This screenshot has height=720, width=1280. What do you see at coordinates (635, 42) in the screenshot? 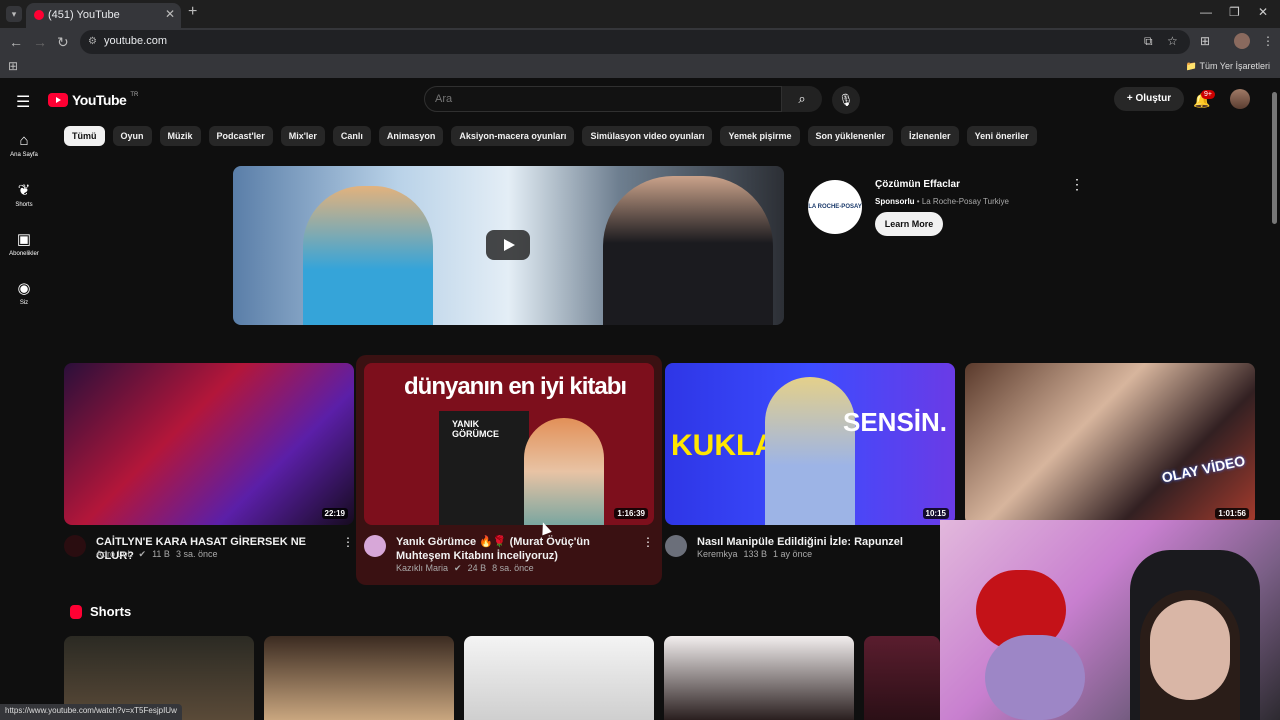
I see `address-bar: ⚙ youtube.com` at bounding box center [635, 42].